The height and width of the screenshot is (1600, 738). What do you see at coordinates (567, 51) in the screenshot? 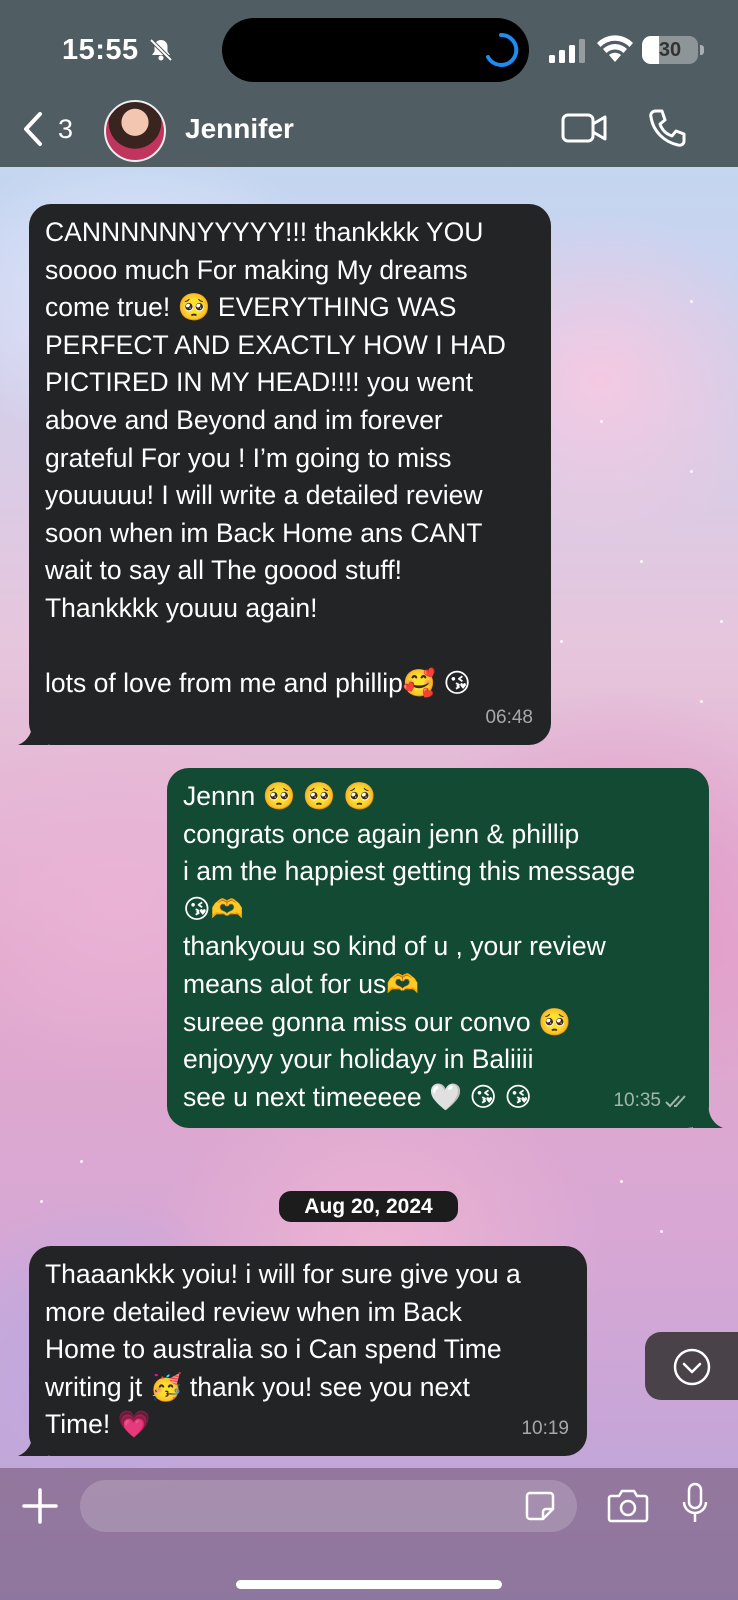
I see `signal-icon` at bounding box center [567, 51].